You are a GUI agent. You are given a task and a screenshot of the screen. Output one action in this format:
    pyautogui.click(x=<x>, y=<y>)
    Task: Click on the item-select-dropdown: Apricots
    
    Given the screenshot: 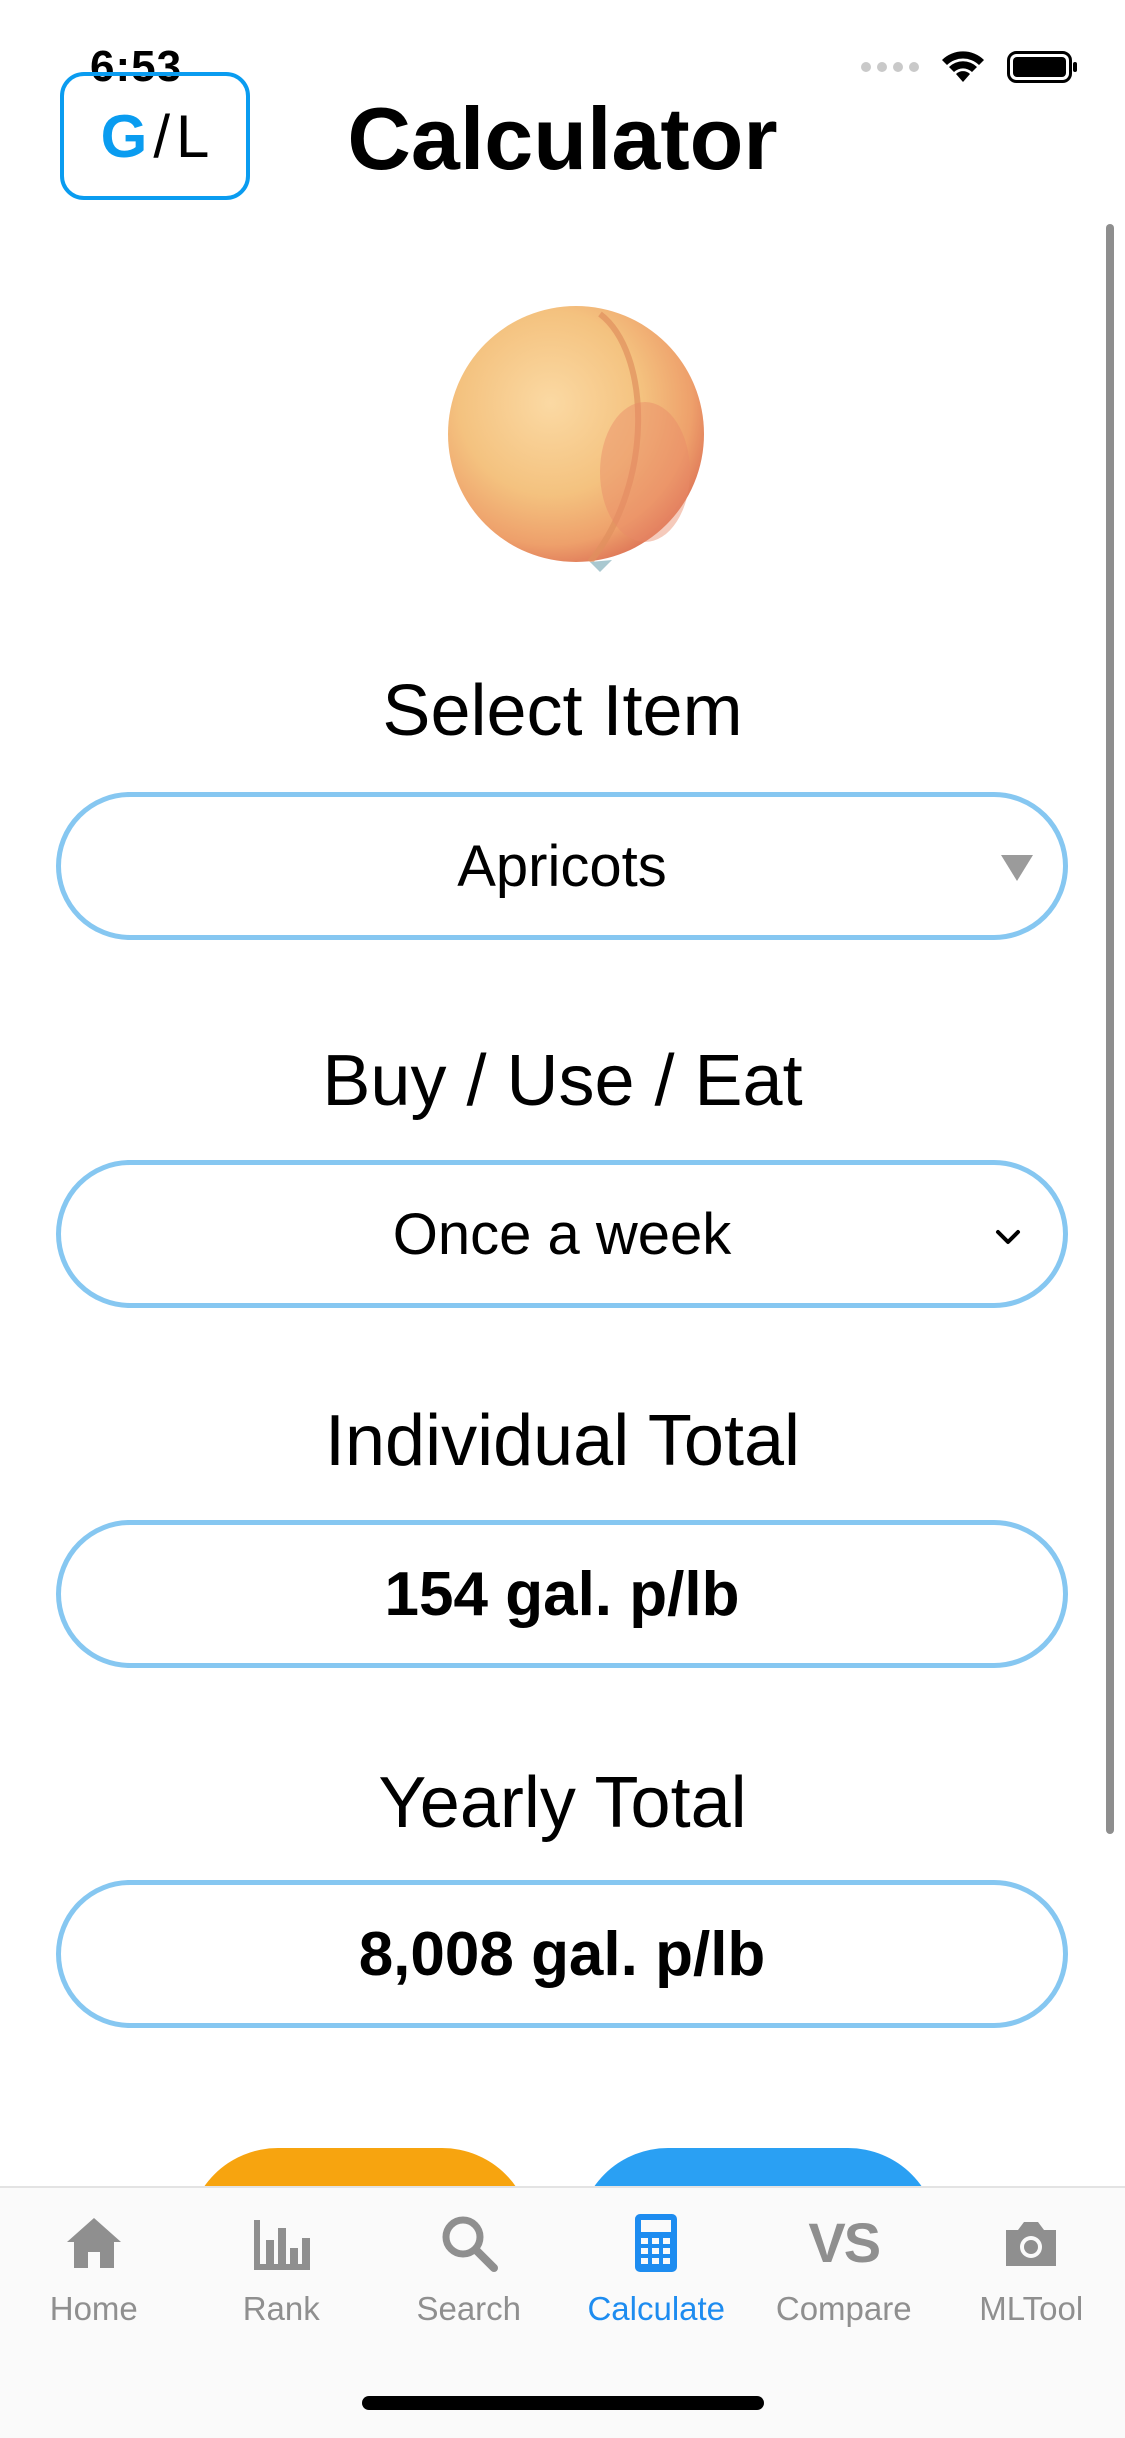 What is the action you would take?
    pyautogui.click(x=562, y=866)
    